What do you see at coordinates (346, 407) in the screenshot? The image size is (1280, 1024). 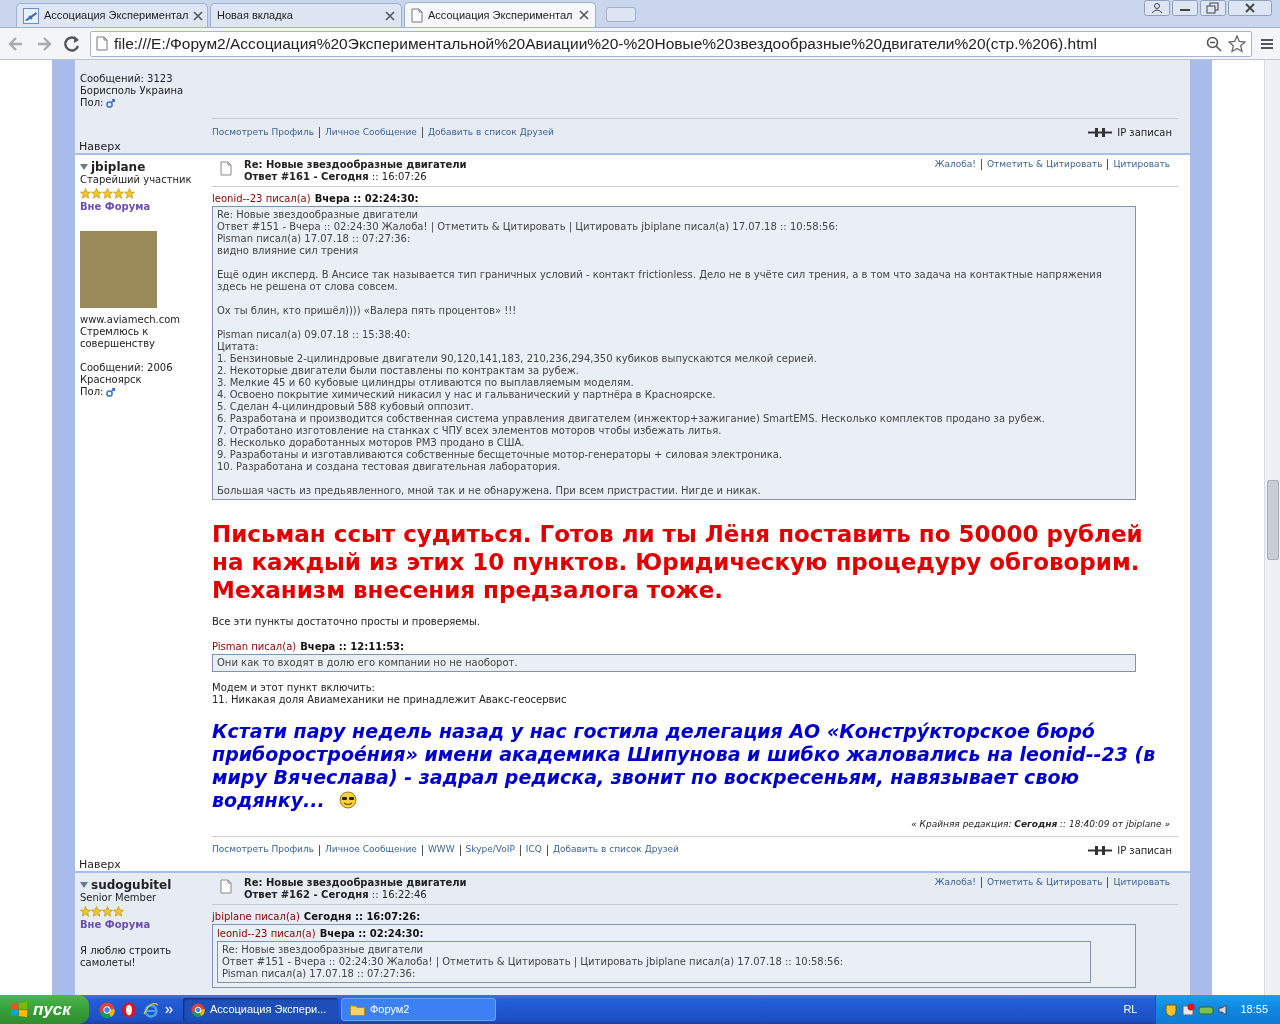 I see `quote-line: 5. Сделан 4-цилиндровый 588 кубовый оппозит.` at bounding box center [346, 407].